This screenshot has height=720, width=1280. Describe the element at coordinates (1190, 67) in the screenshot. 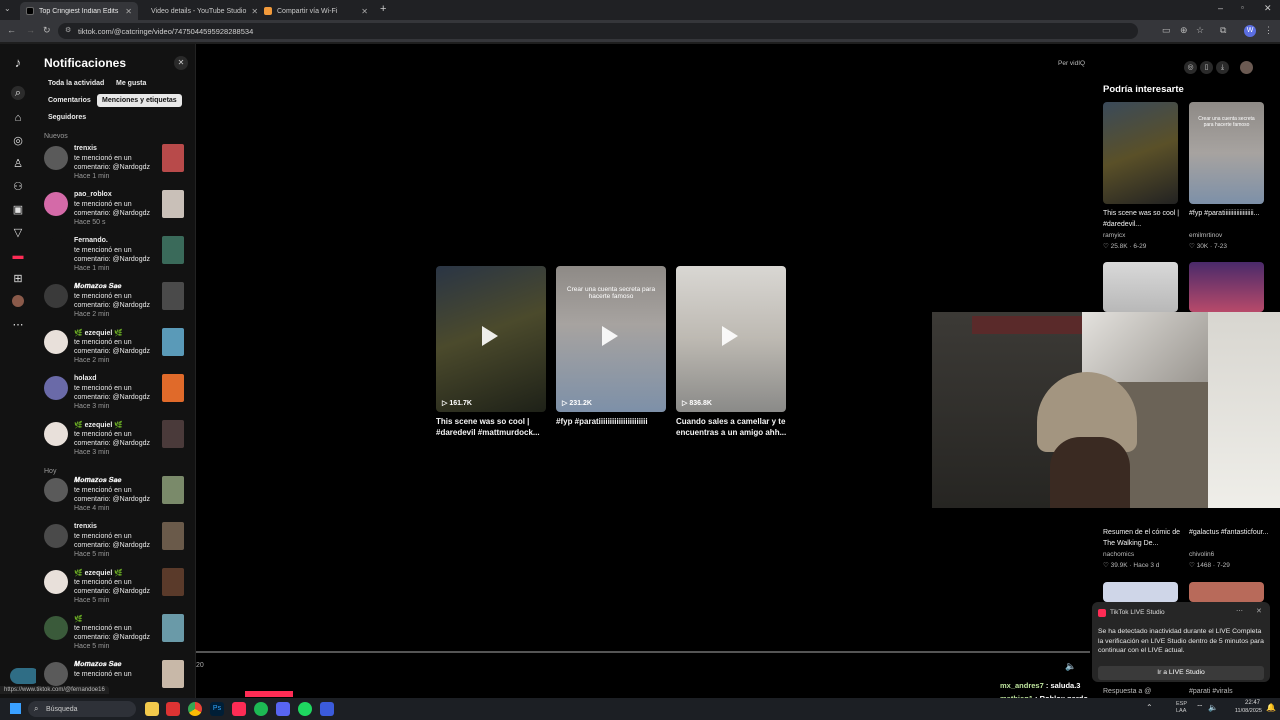

I see `compass-icon: ◎` at that location.